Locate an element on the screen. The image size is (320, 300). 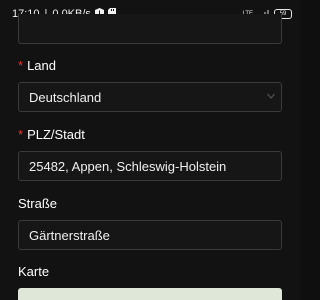
land-label: * Land is located at coordinates (37, 65).